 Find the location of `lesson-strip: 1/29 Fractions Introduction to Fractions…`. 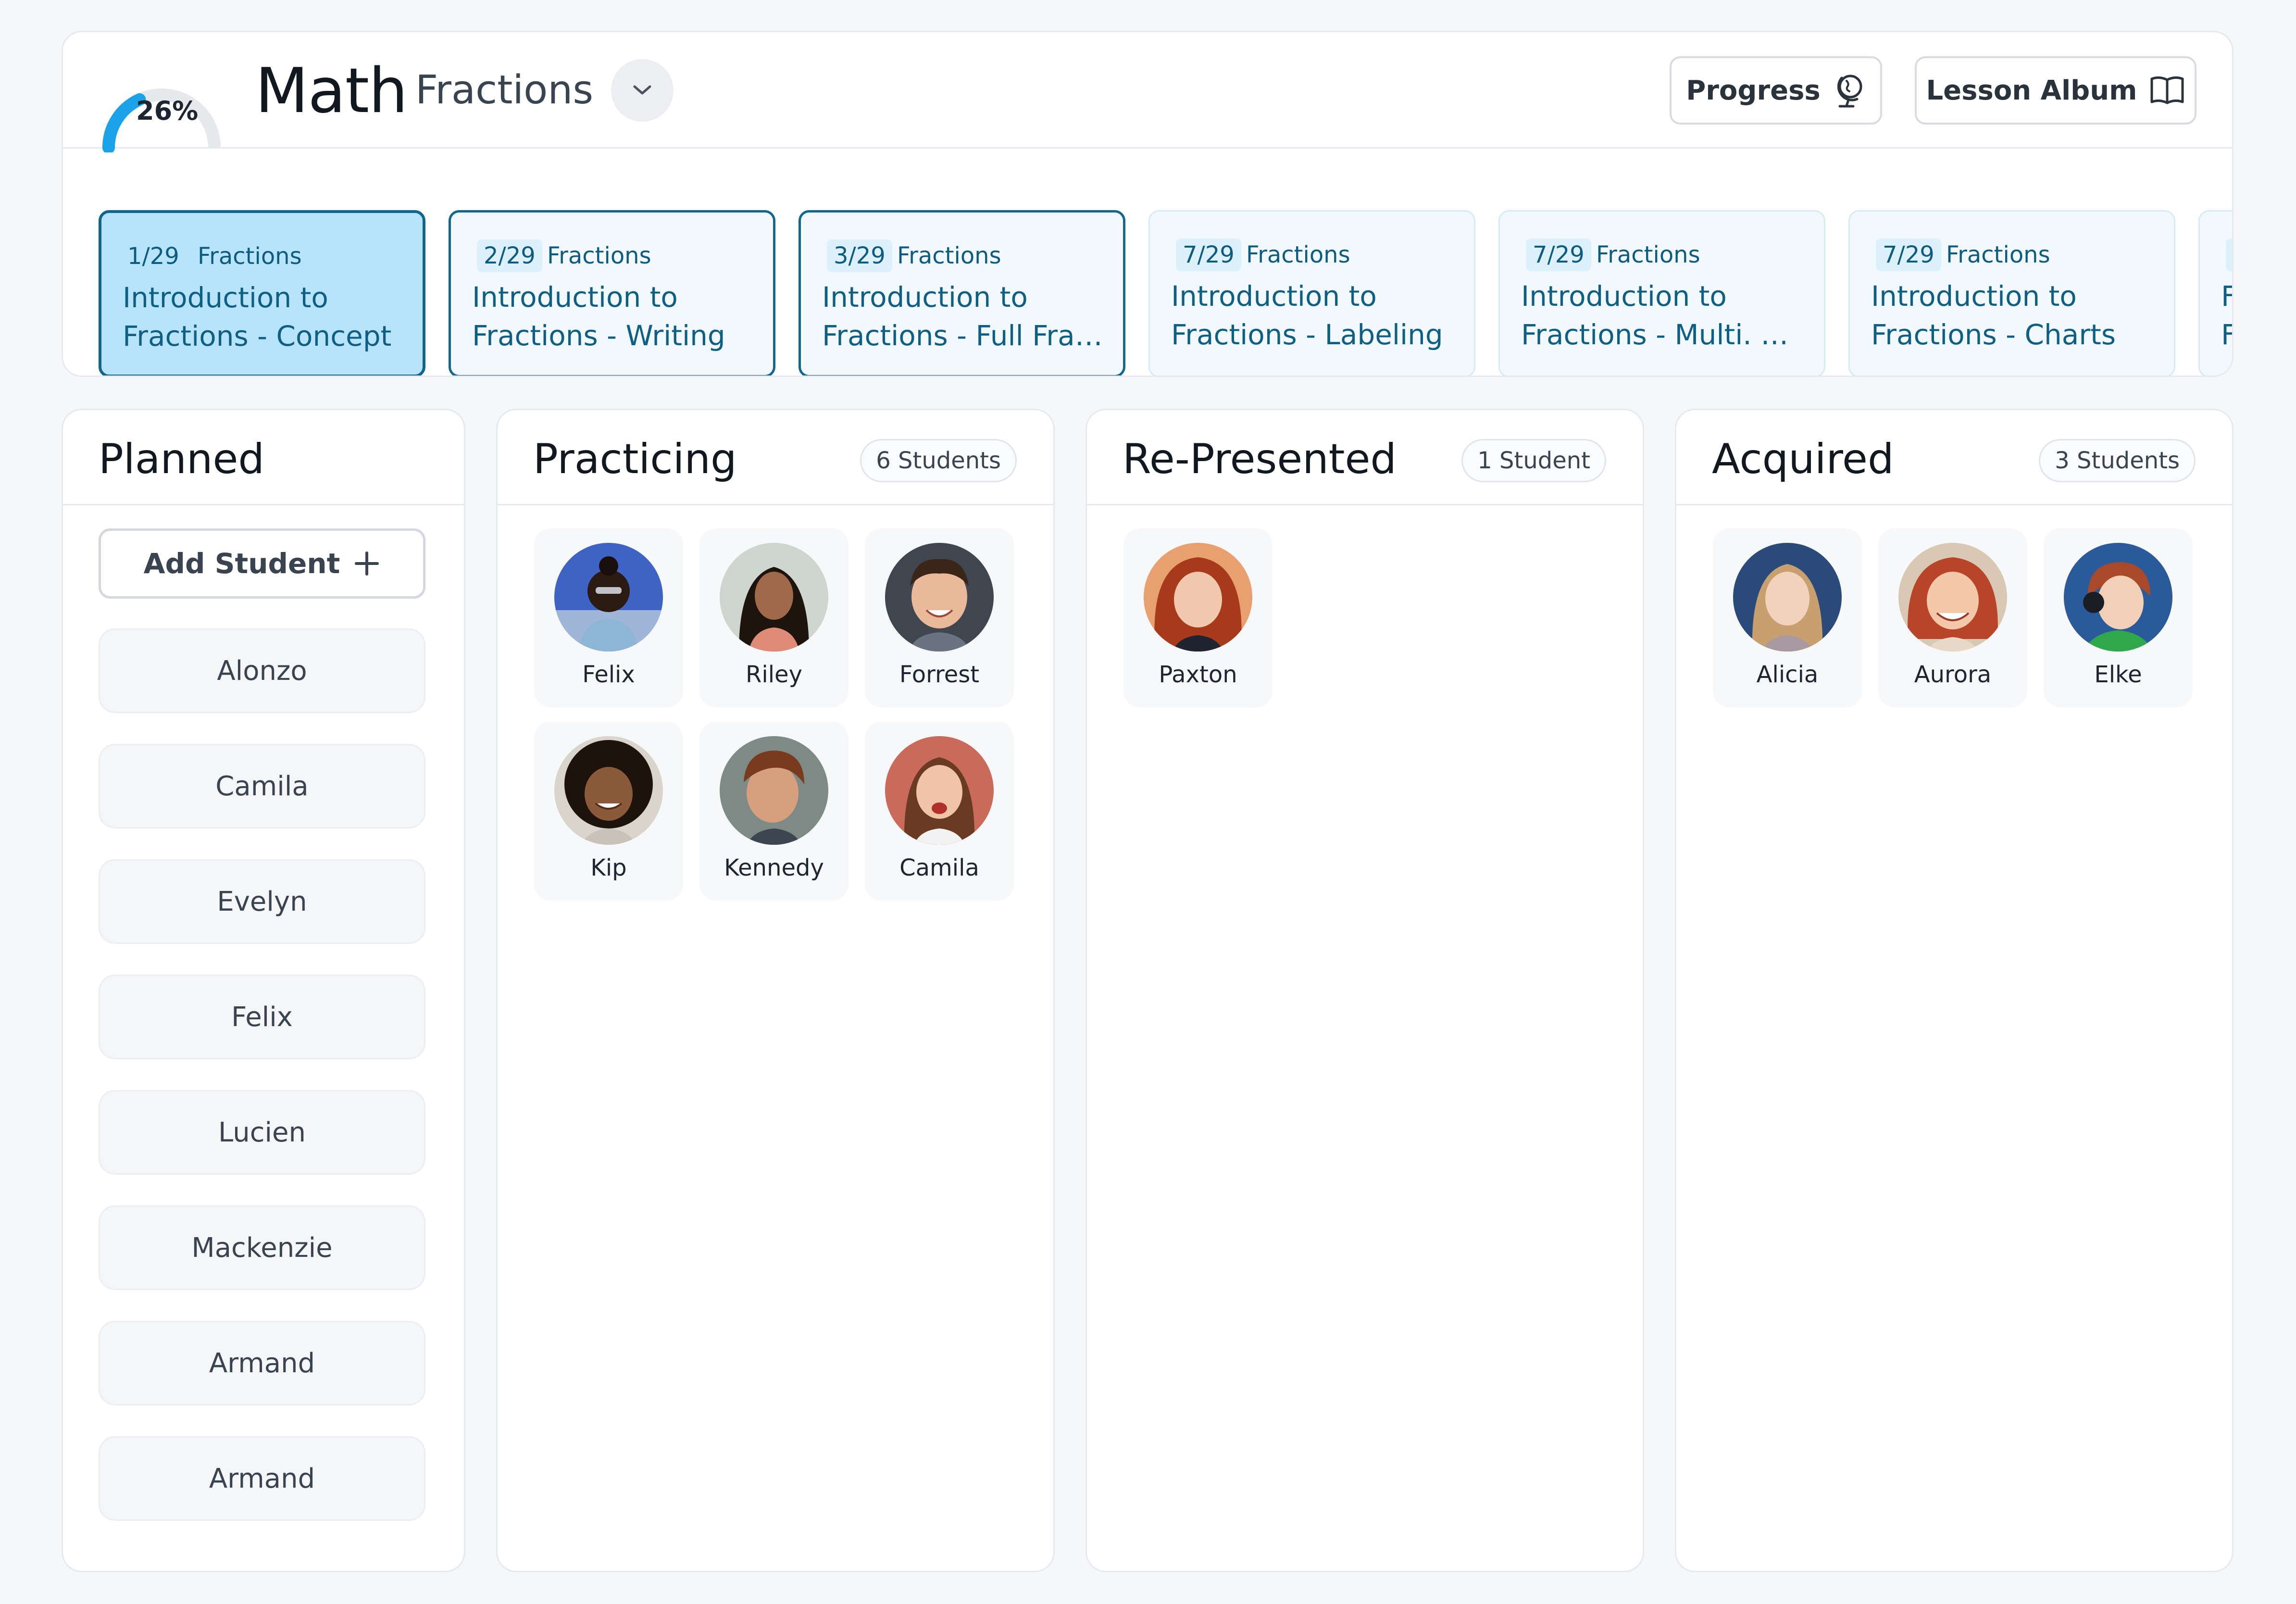

lesson-strip: 1/29 Fractions Introduction to Fractions… is located at coordinates (1147, 263).